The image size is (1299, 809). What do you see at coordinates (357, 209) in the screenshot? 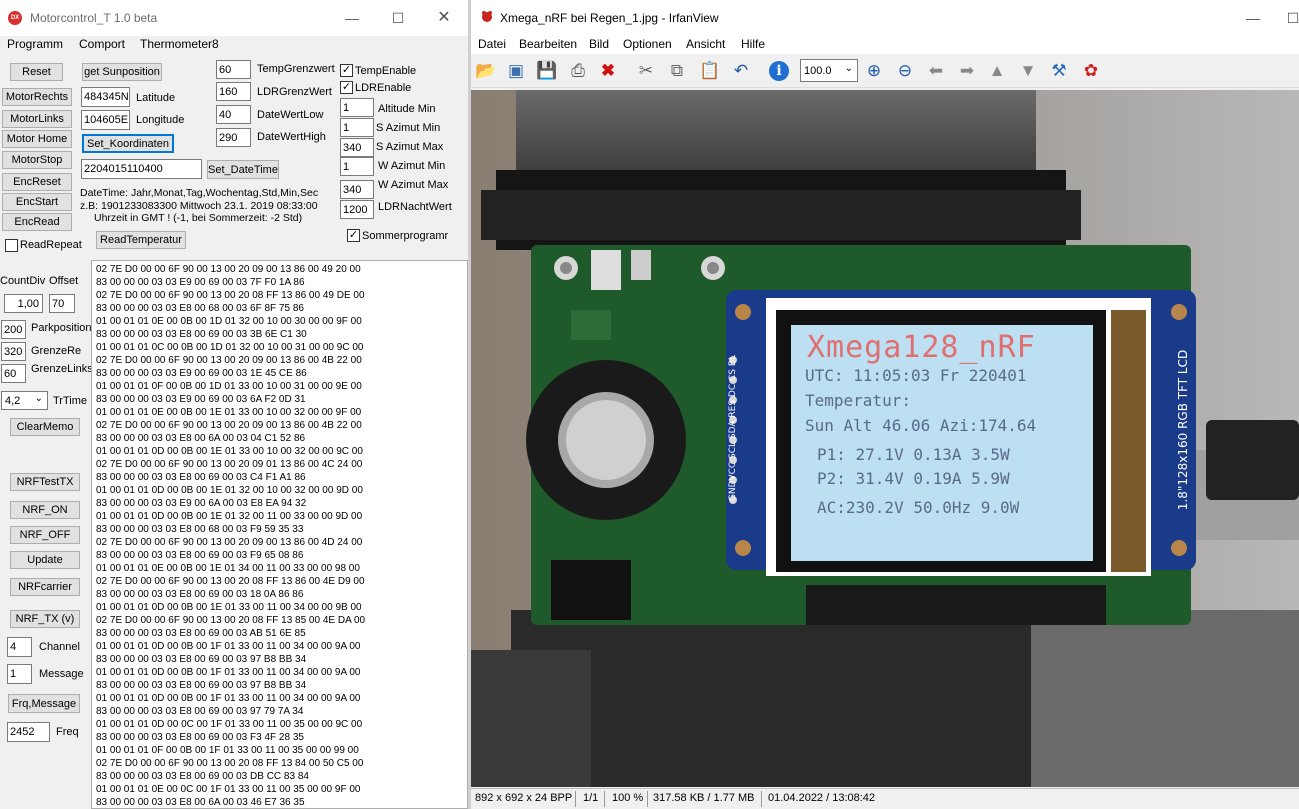
I see `ldr-nachtwert-input: 1200` at bounding box center [357, 209].